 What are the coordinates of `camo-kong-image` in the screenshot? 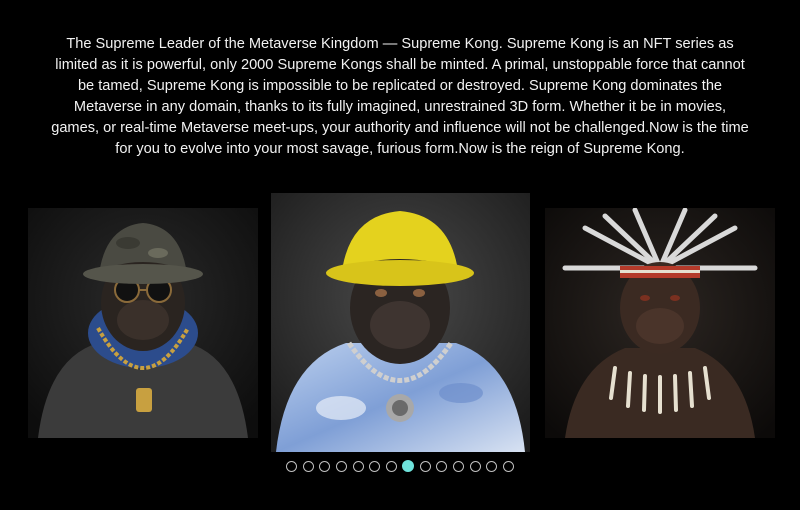 It's located at (143, 323).